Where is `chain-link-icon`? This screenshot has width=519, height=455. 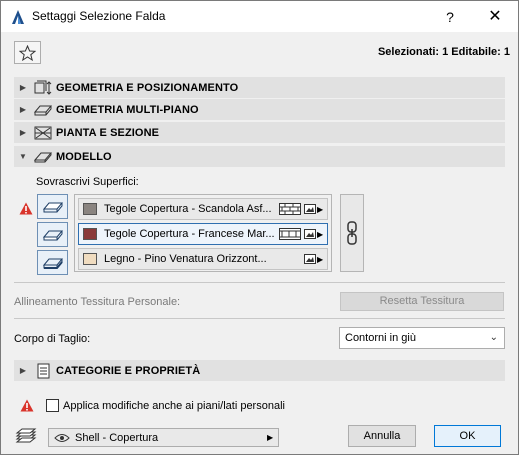 chain-link-icon is located at coordinates (352, 233).